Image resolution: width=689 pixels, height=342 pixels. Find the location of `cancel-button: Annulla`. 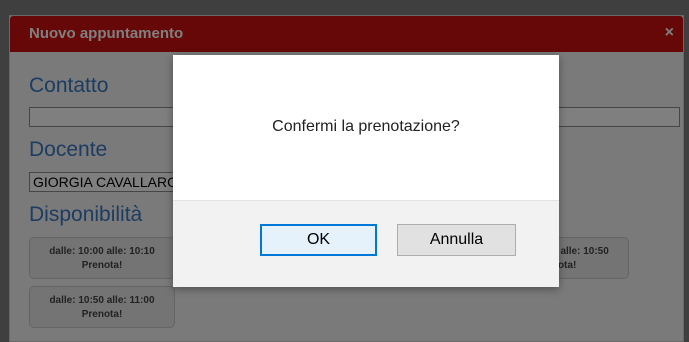

cancel-button: Annulla is located at coordinates (456, 240).